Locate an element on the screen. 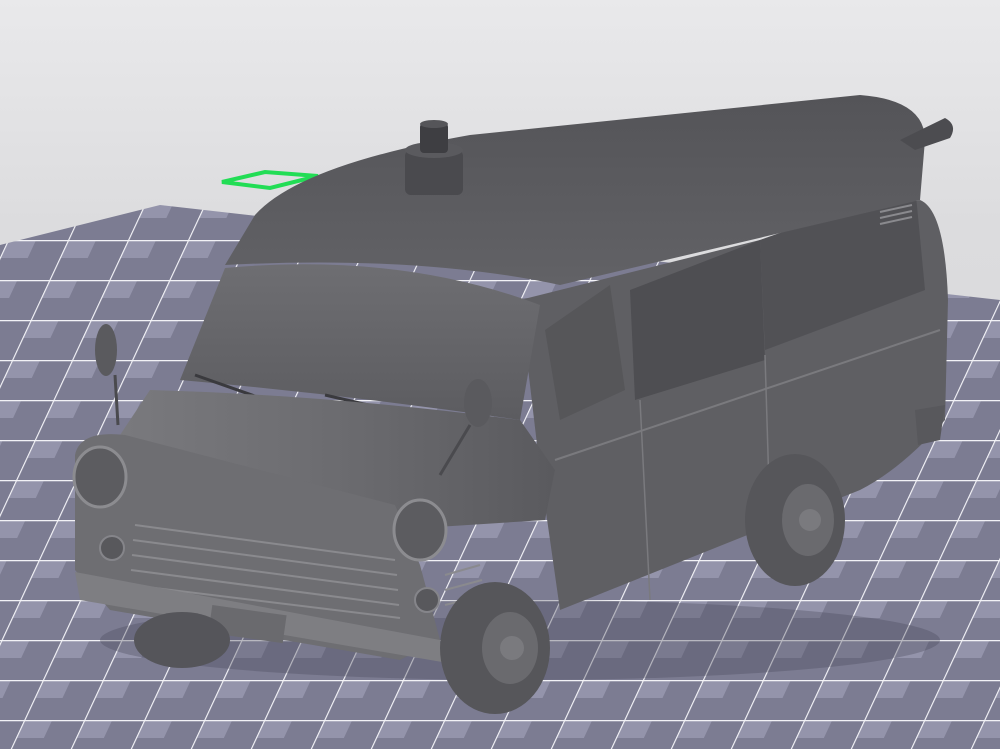 The height and width of the screenshot is (749, 1000). wheel-rear-right is located at coordinates (795, 520).